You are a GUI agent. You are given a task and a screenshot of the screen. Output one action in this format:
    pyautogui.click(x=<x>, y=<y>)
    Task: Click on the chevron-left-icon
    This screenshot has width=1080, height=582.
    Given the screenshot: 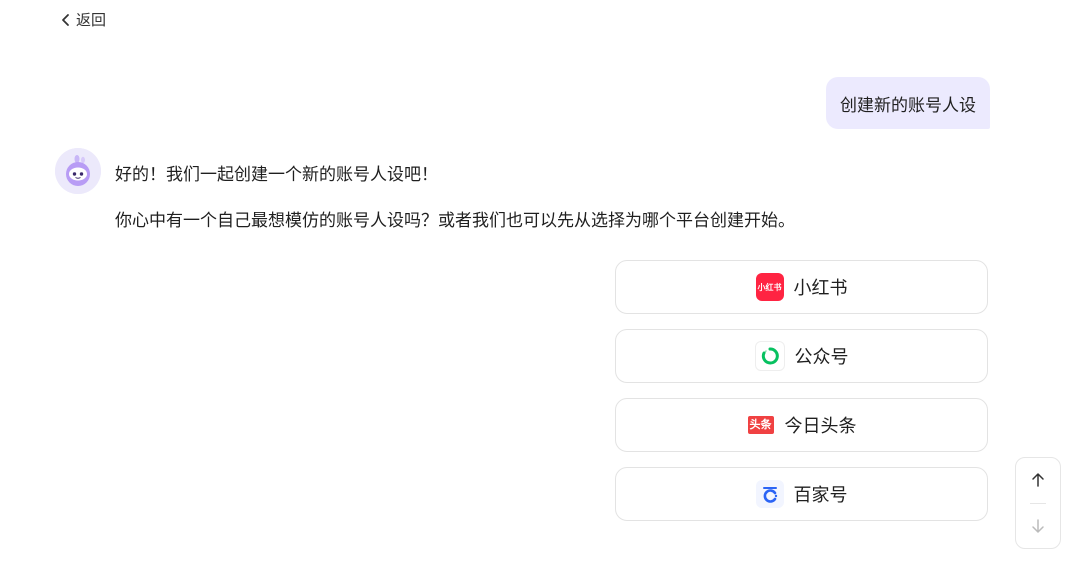 What is the action you would take?
    pyautogui.click(x=65, y=19)
    